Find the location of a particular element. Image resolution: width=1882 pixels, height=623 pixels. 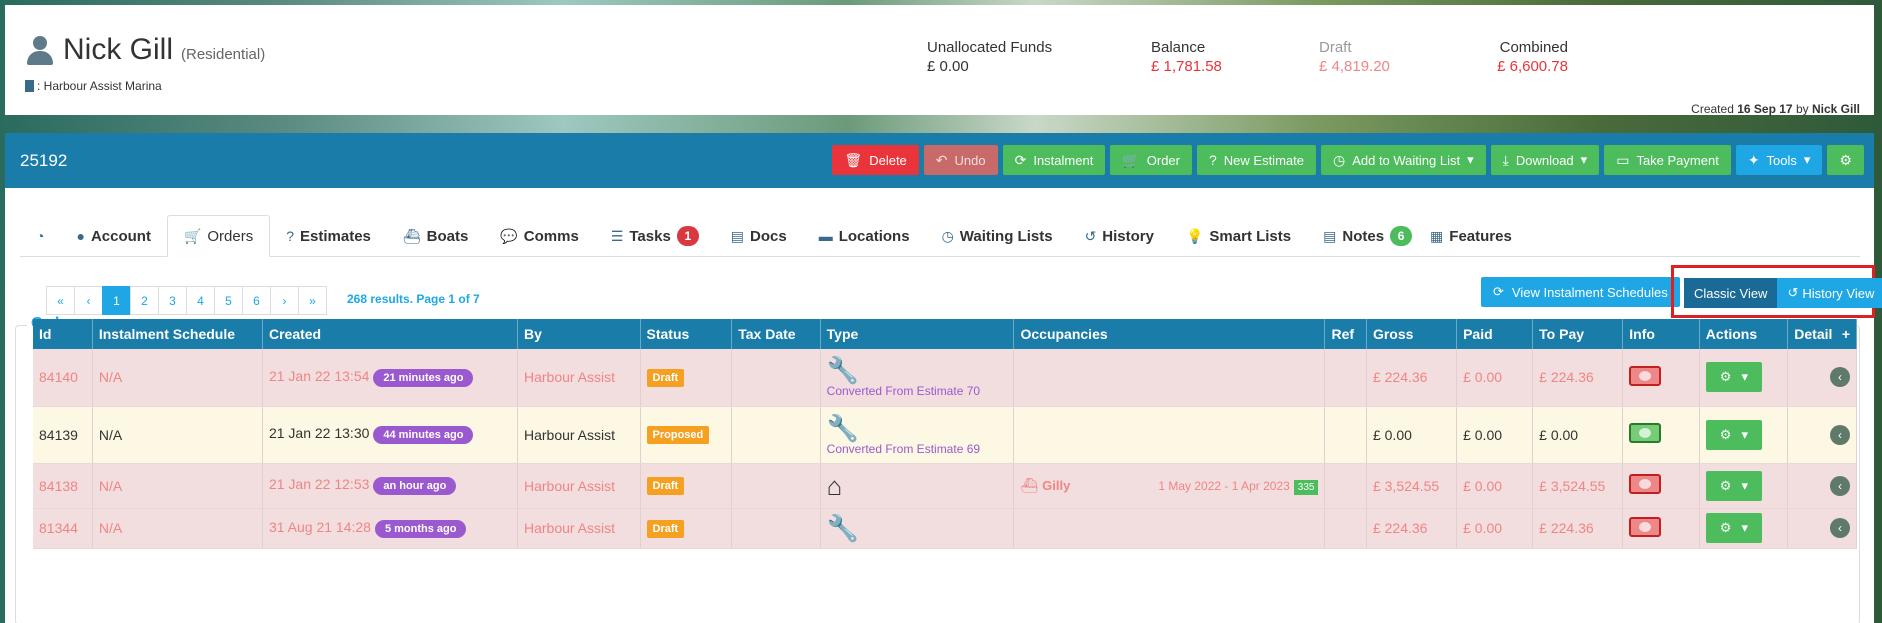

col-info: Info is located at coordinates (1661, 334).